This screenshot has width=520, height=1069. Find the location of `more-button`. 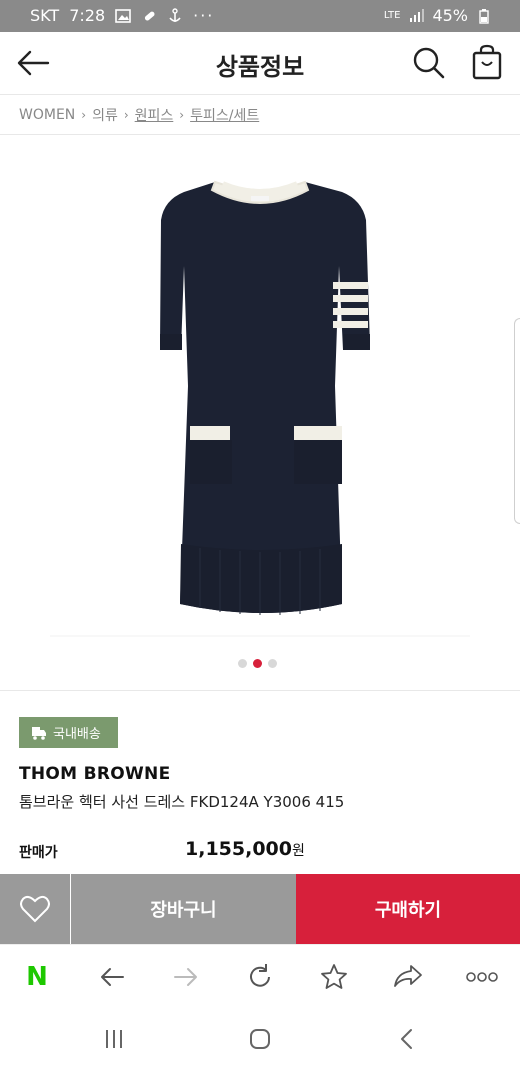

more-button is located at coordinates (482, 977).